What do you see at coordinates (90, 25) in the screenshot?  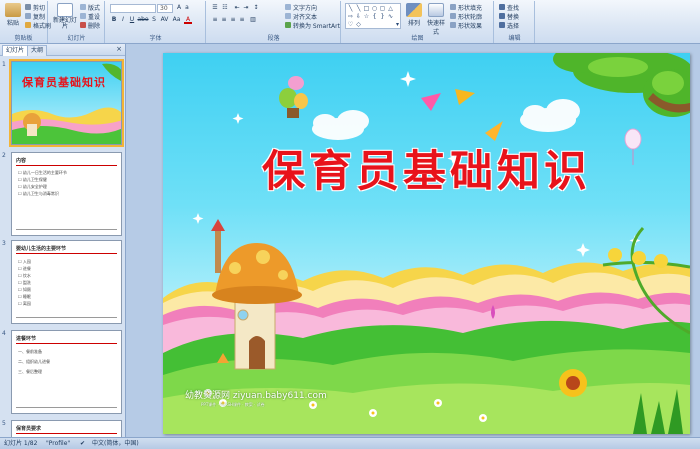 I see `delete-slide-button: 删除` at bounding box center [90, 25].